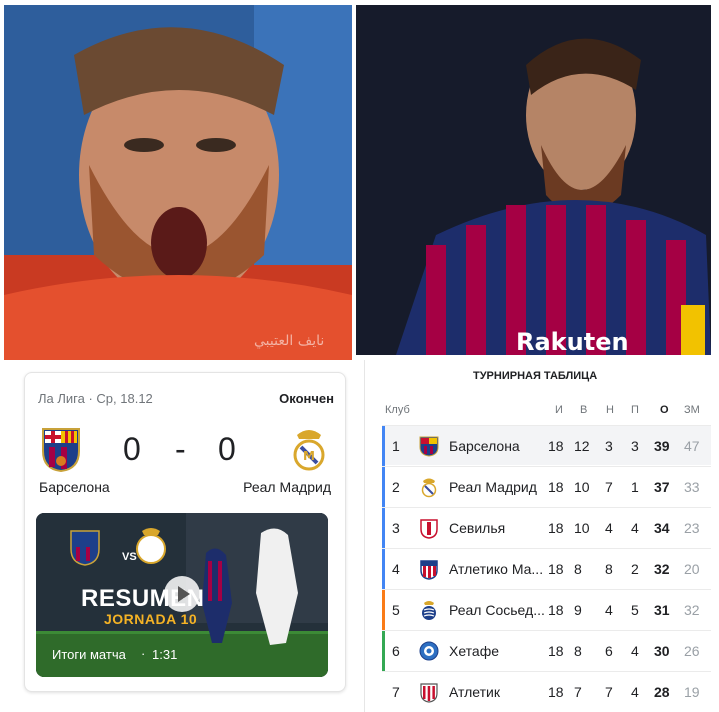 Image resolution: width=719 pixels, height=712 pixels. What do you see at coordinates (662, 487) in the screenshot?
I see `row-points: 37` at bounding box center [662, 487].